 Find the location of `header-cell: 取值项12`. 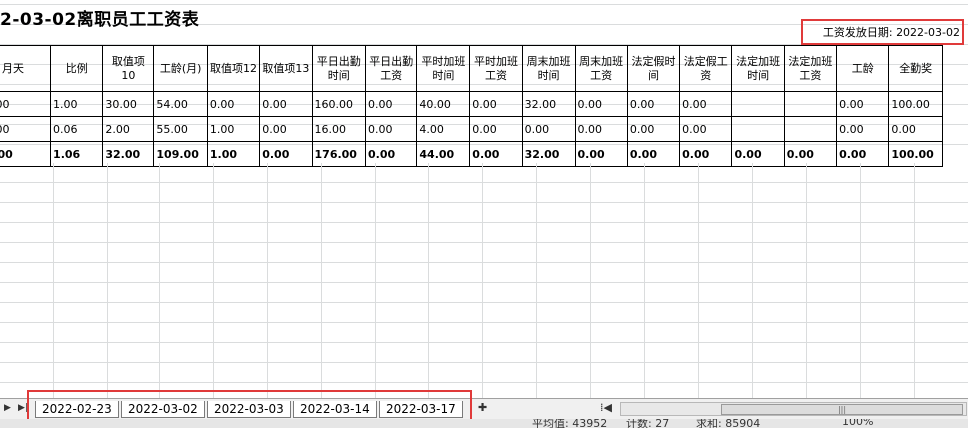

header-cell: 取值项12 is located at coordinates (233, 68).